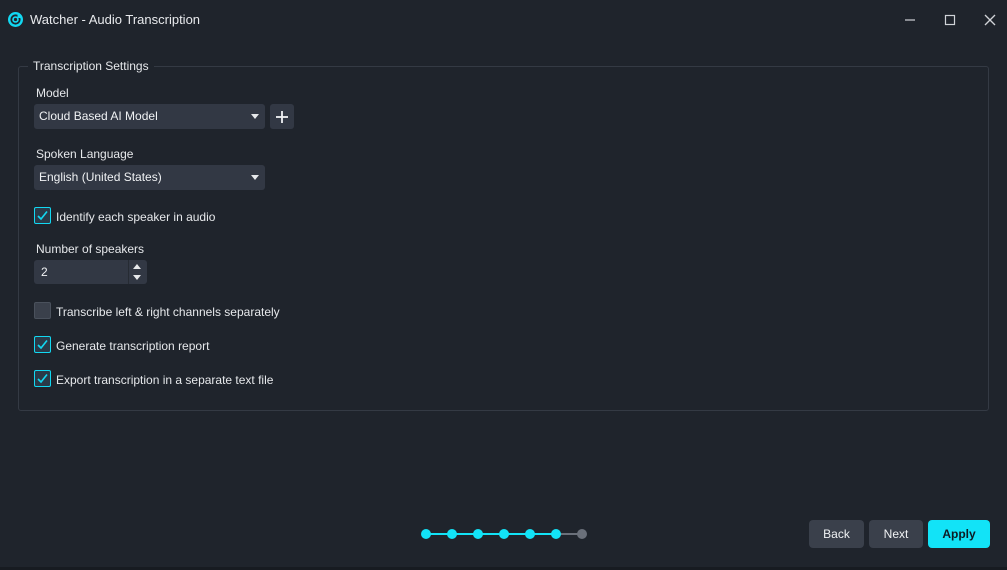 Image resolution: width=1007 pixels, height=570 pixels. Describe the element at coordinates (15, 19) in the screenshot. I see `watcher-logo-icon` at that location.